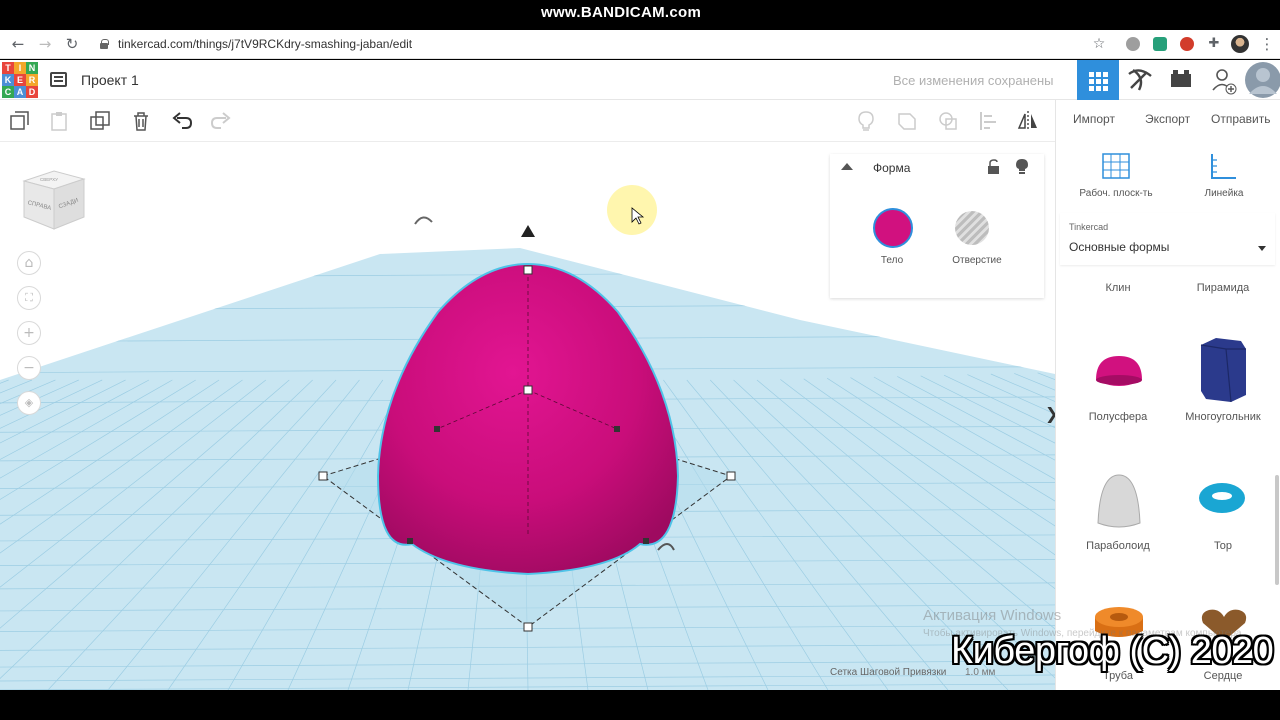 The width and height of the screenshot is (1280, 720). What do you see at coordinates (1089, 227) in the screenshot?
I see `library-source: Tinkercad` at bounding box center [1089, 227].